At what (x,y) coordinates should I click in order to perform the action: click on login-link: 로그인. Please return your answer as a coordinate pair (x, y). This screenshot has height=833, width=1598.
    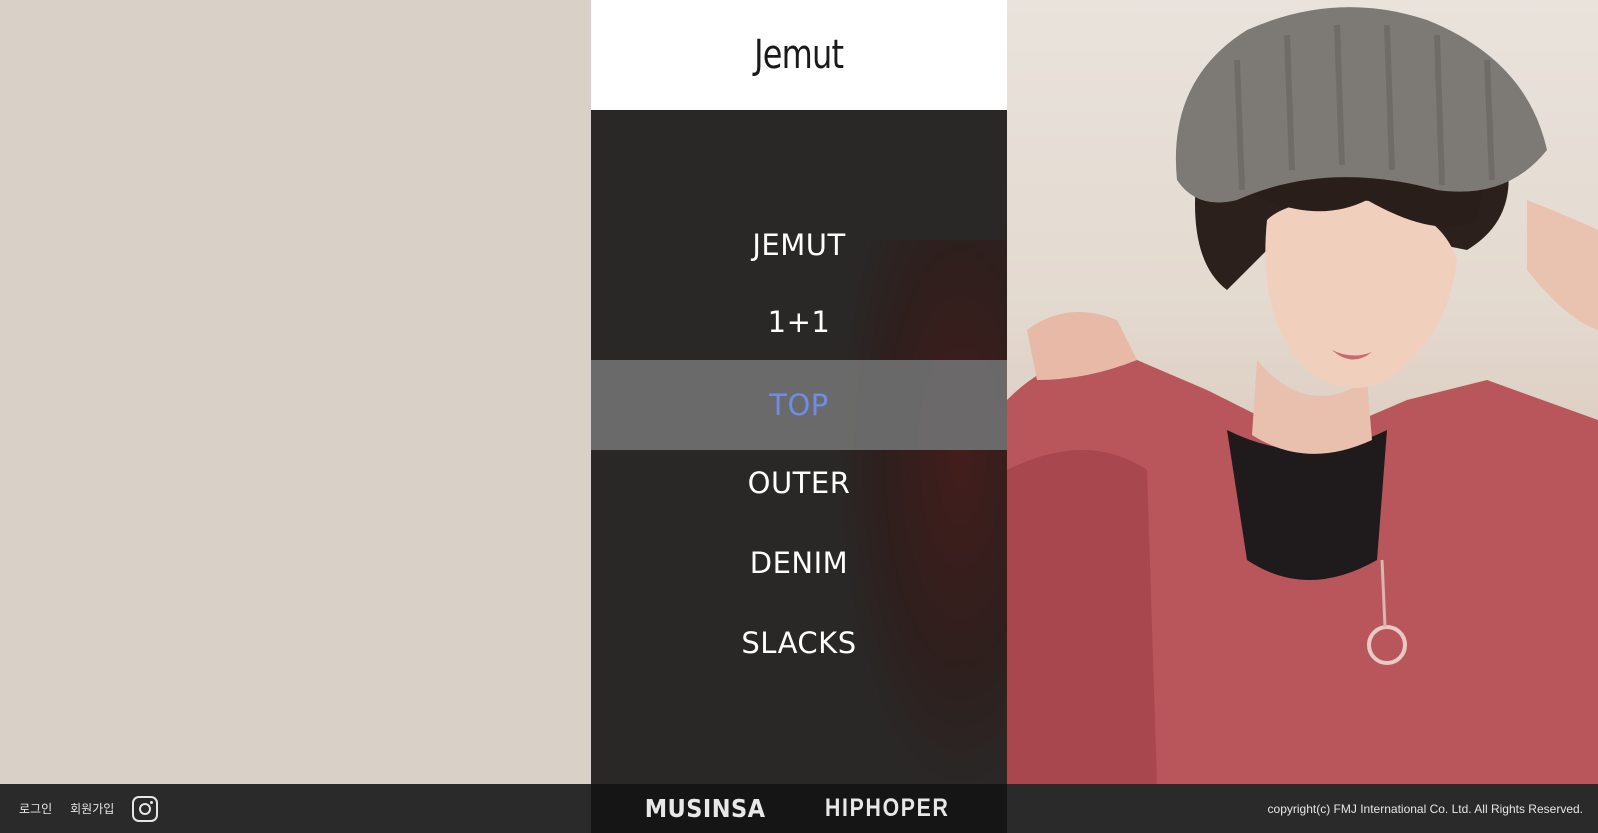
    Looking at the image, I should click on (35, 808).